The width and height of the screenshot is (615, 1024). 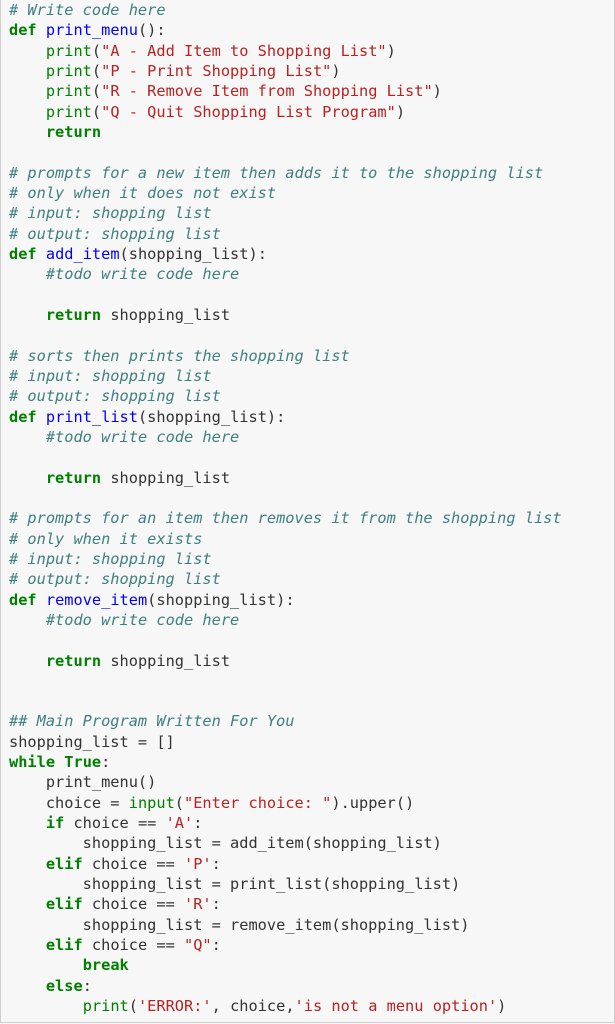 I want to click on string-token: 'P', so click(x=198, y=863).